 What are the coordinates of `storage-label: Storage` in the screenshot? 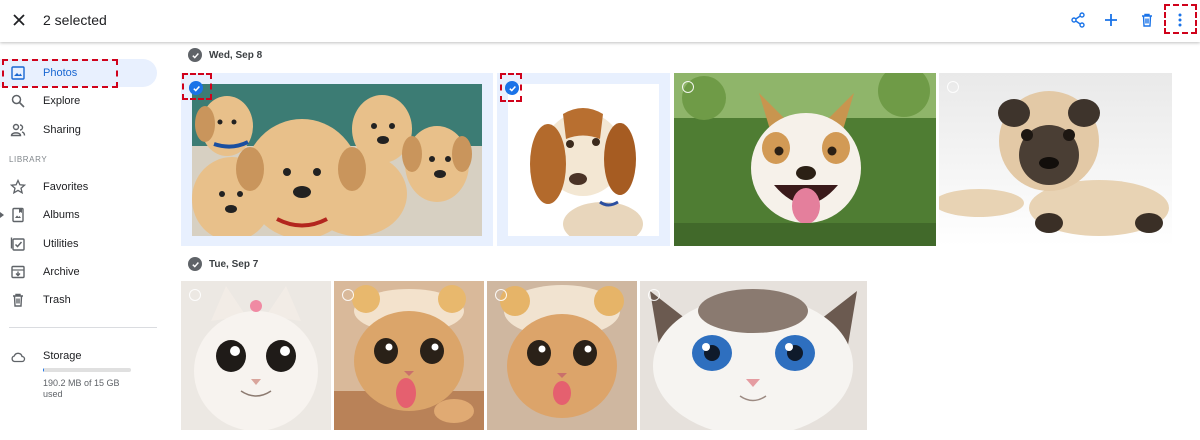 It's located at (62, 356).